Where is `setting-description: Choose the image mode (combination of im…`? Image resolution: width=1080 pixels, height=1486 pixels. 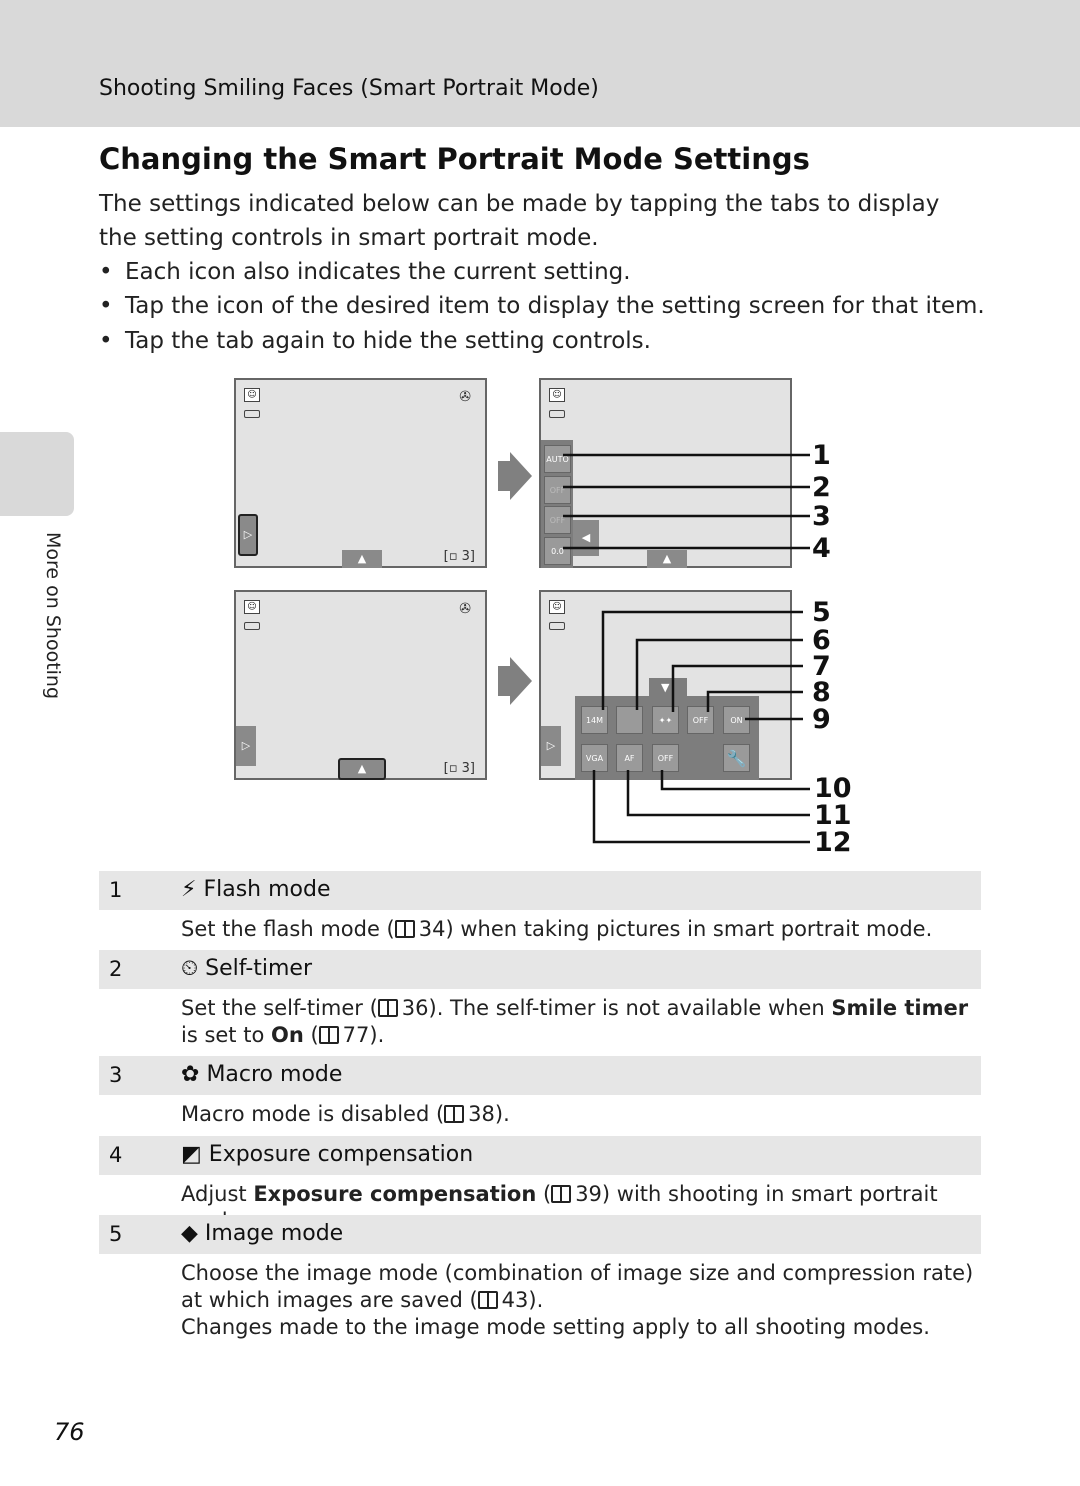 setting-description: Choose the image mode (combination of im… is located at coordinates (581, 1300).